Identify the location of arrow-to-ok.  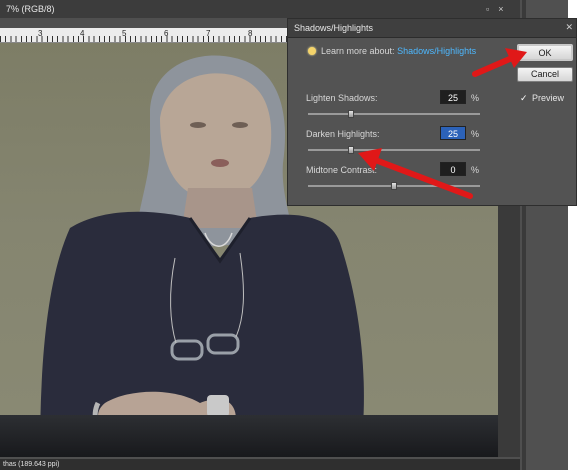
(499, 62).